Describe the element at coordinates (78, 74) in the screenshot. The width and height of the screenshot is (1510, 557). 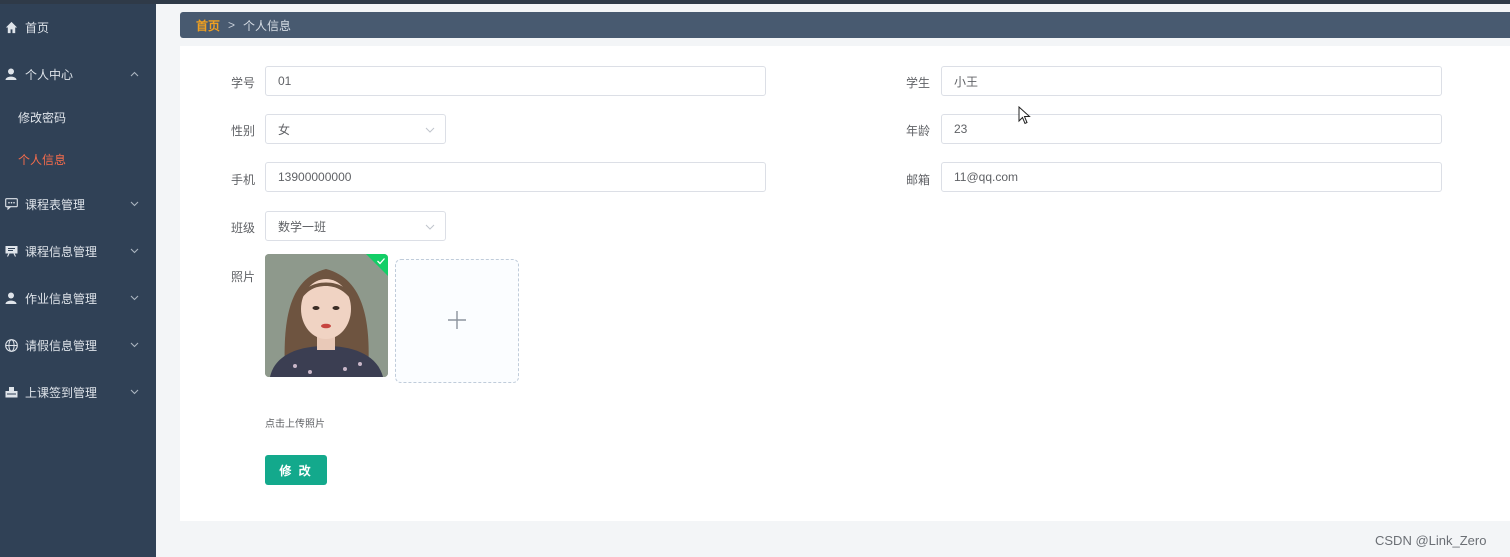
I see `sidebar-item-personal-center: 个人中心` at that location.